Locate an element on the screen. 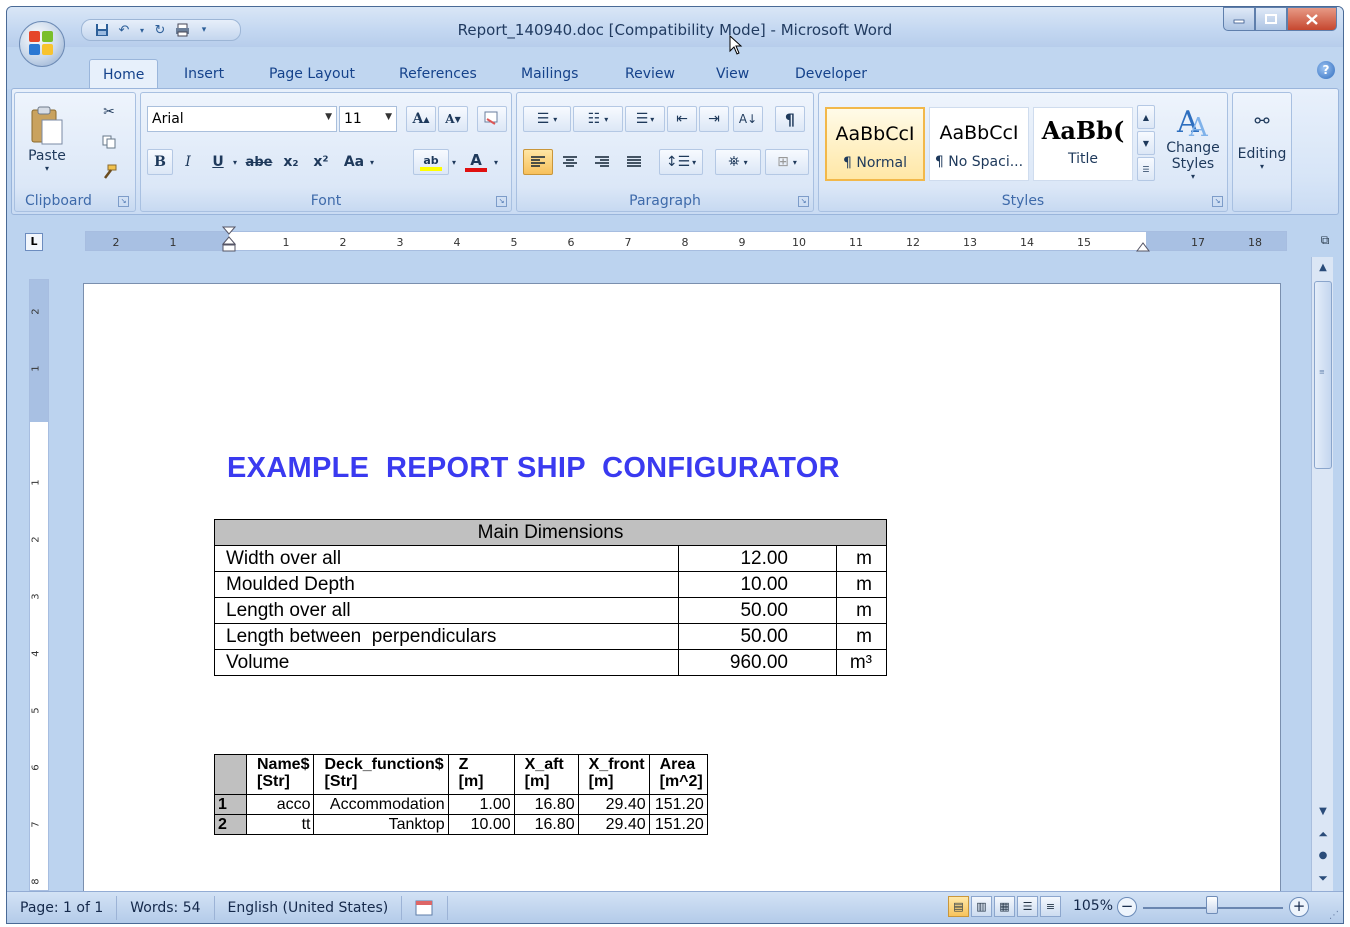  tab-view: View is located at coordinates (732, 74).